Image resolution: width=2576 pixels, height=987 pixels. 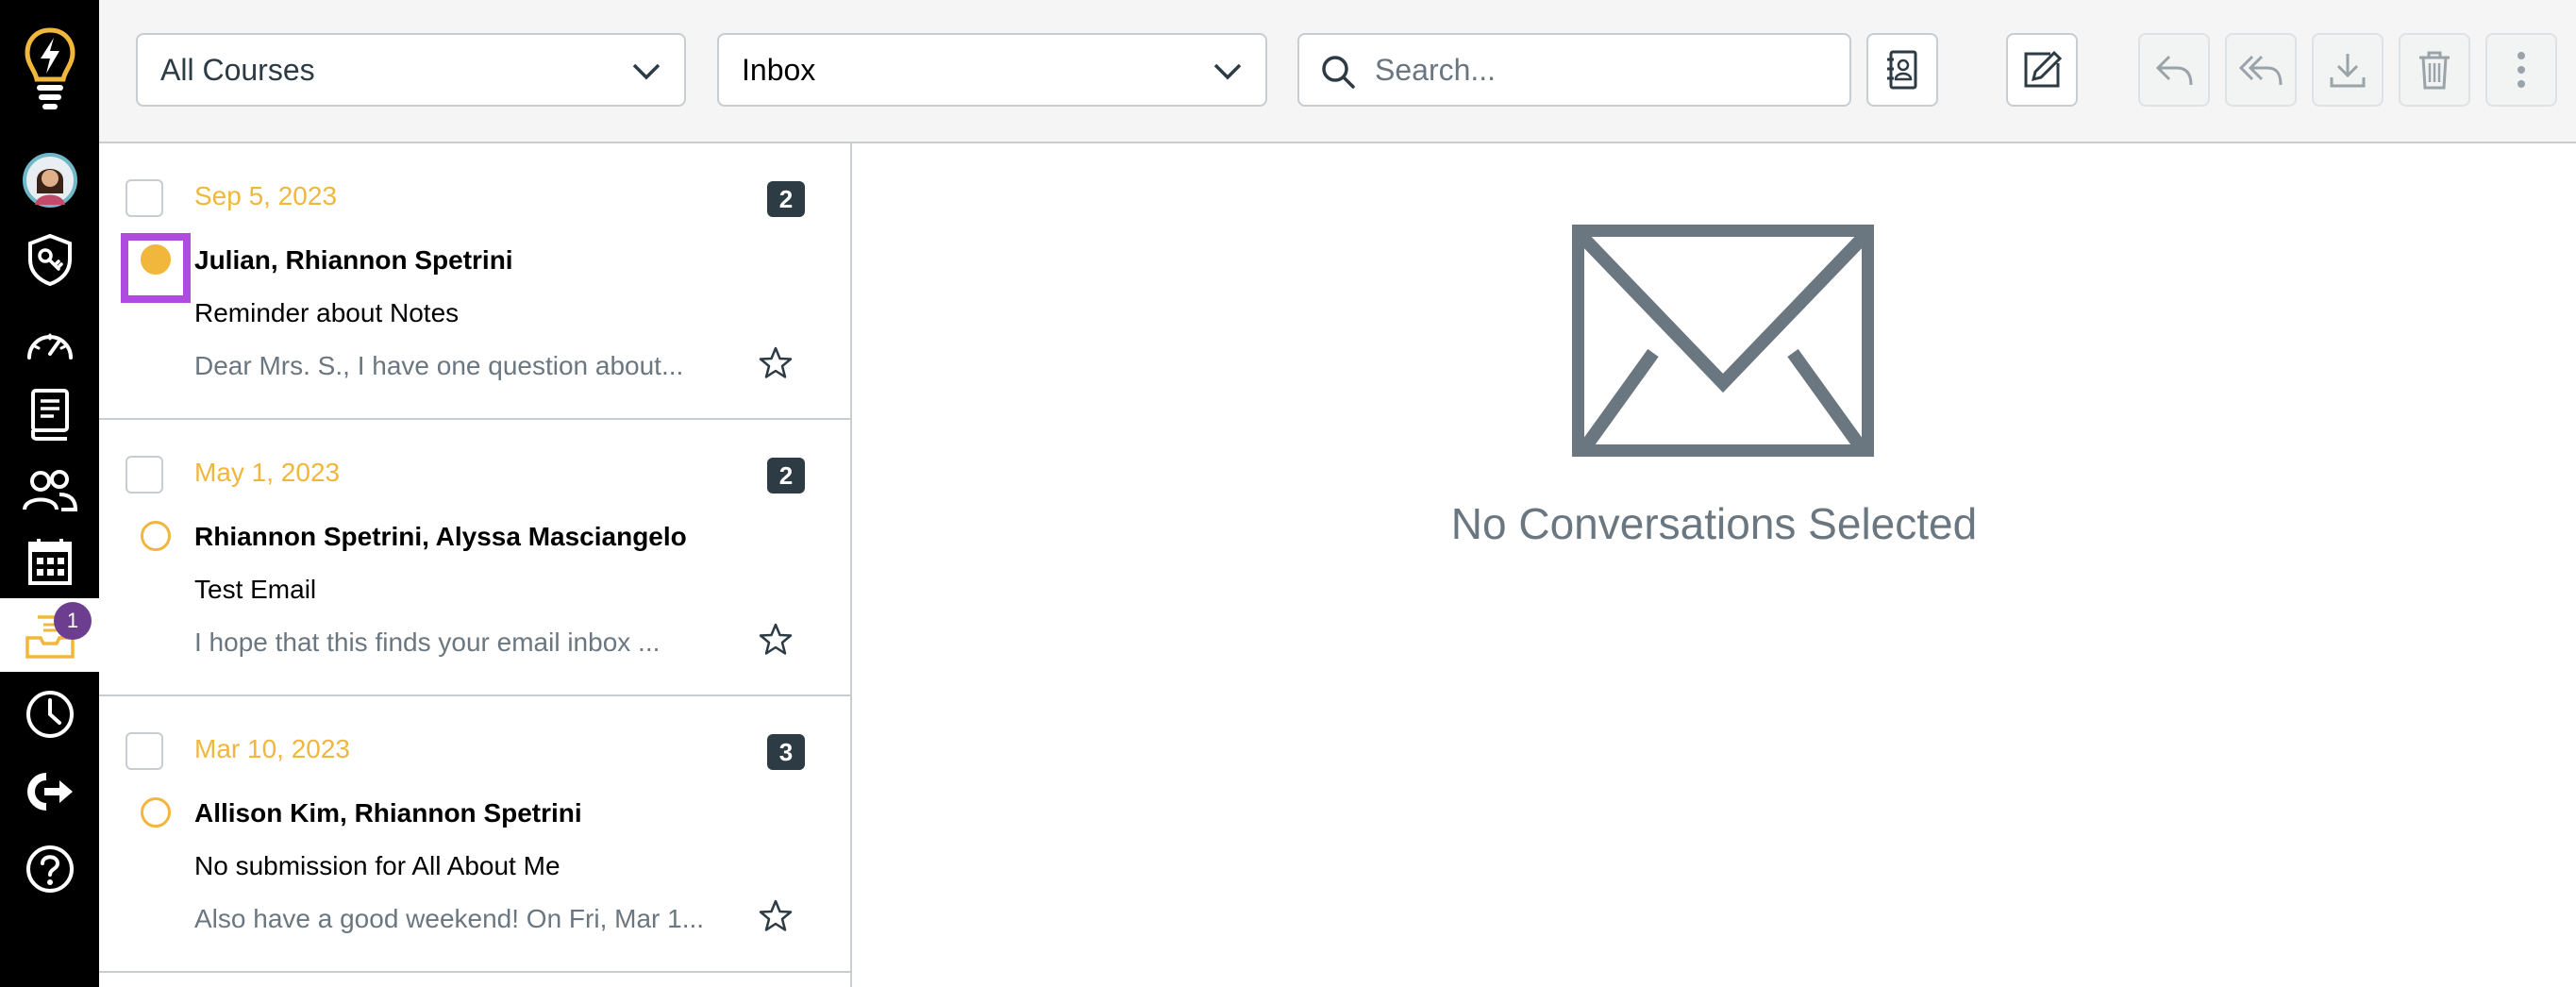 I want to click on reply-icon, so click(x=2174, y=70).